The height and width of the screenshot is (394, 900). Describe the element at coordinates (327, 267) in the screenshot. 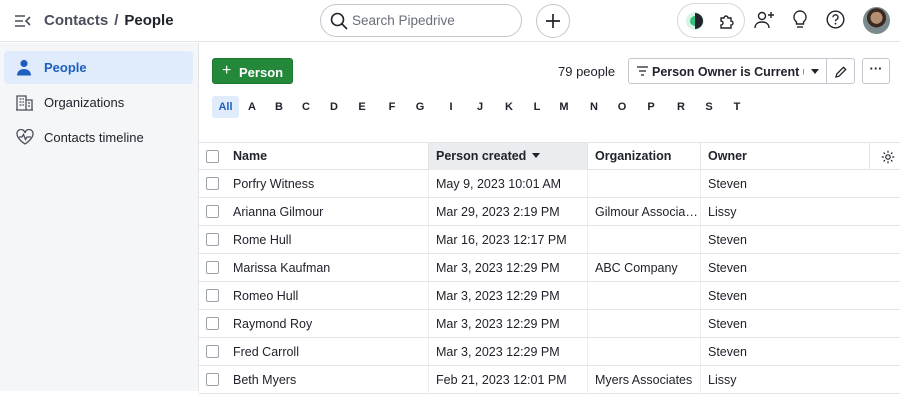

I see `cell-name: Marissa Kaufman` at that location.